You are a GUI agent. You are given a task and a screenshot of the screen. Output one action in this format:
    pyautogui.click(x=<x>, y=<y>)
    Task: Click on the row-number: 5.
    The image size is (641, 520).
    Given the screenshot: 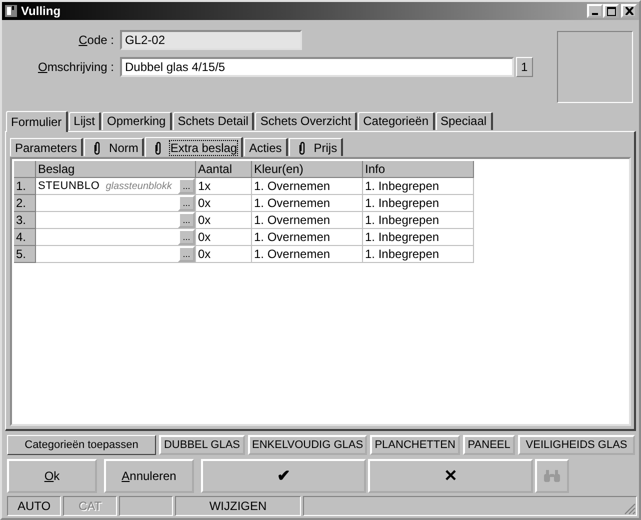 What is the action you would take?
    pyautogui.click(x=25, y=254)
    